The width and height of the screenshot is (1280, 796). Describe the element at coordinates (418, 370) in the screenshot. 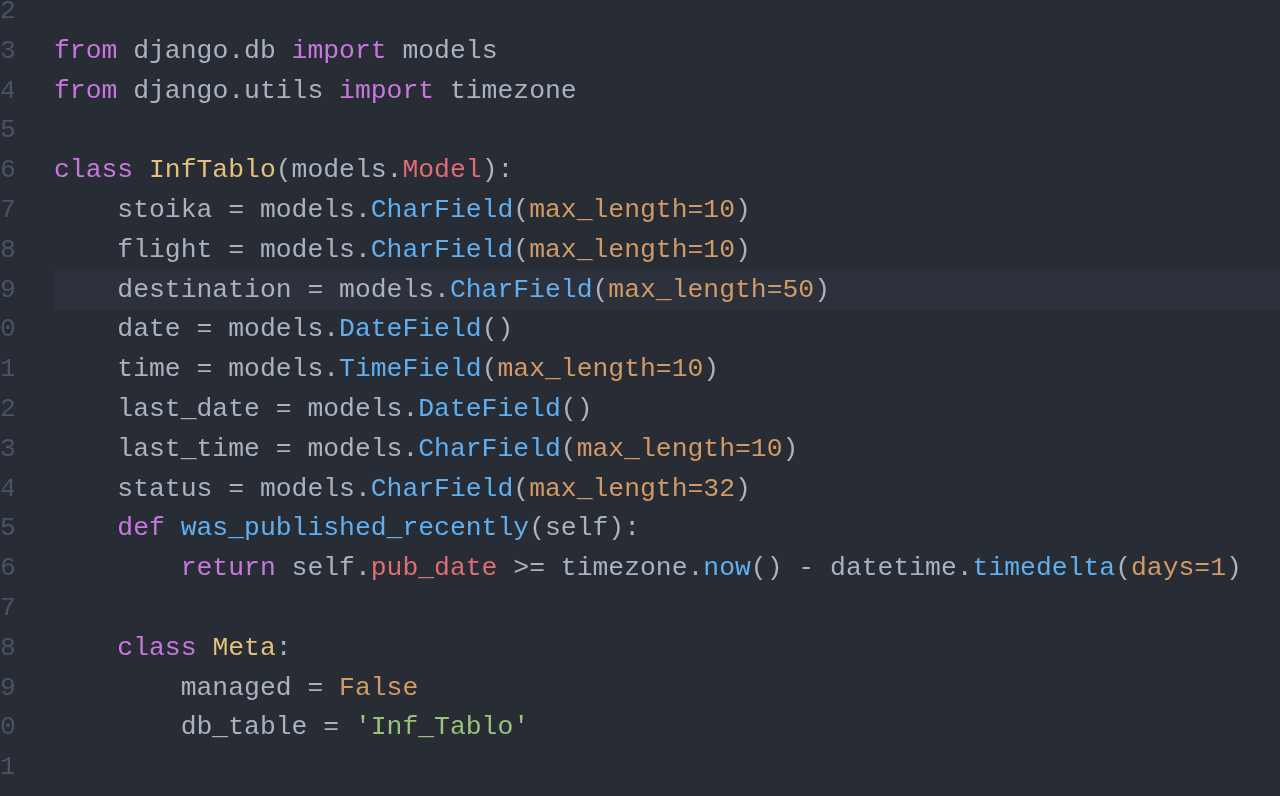

I see `code-line: time = models.TimeField(max_length=10)` at that location.